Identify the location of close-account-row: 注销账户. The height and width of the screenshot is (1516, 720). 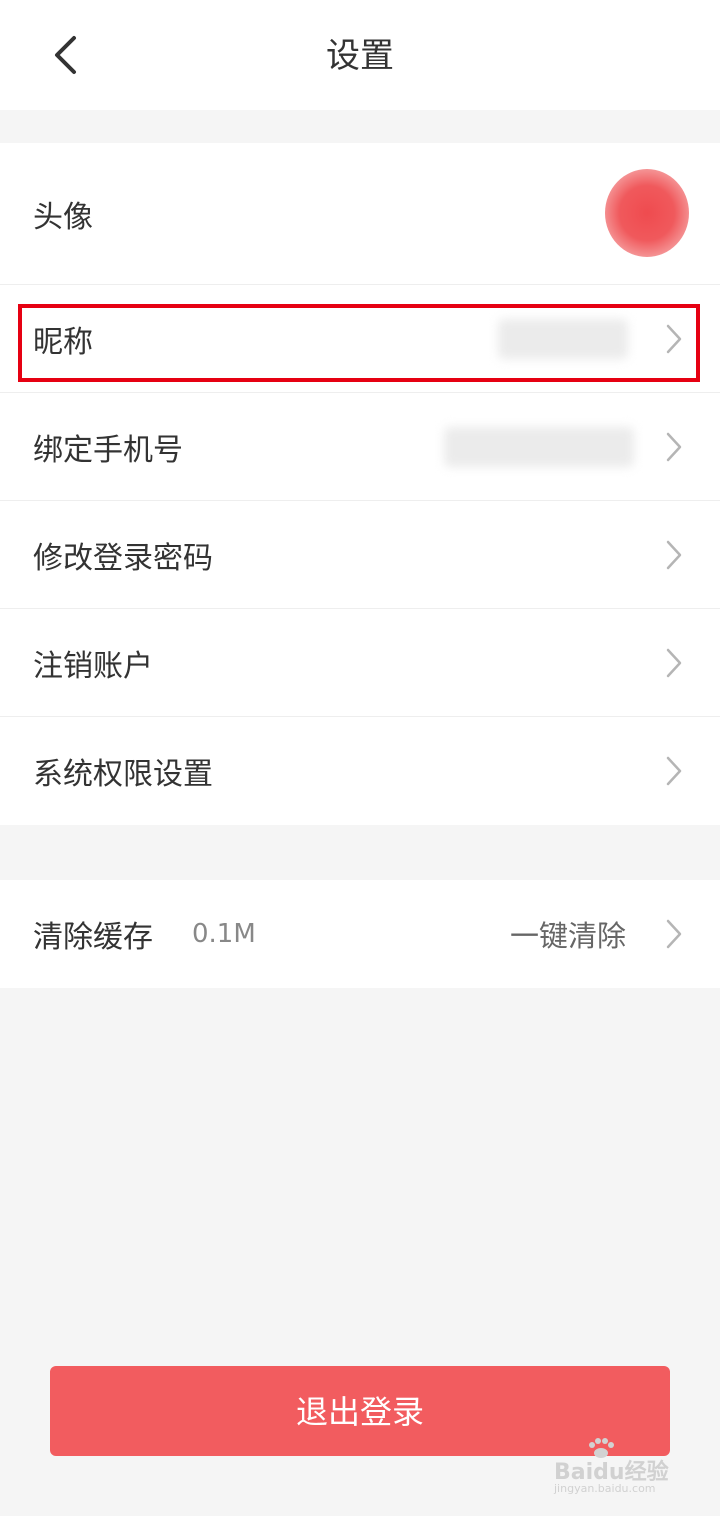
(360, 663).